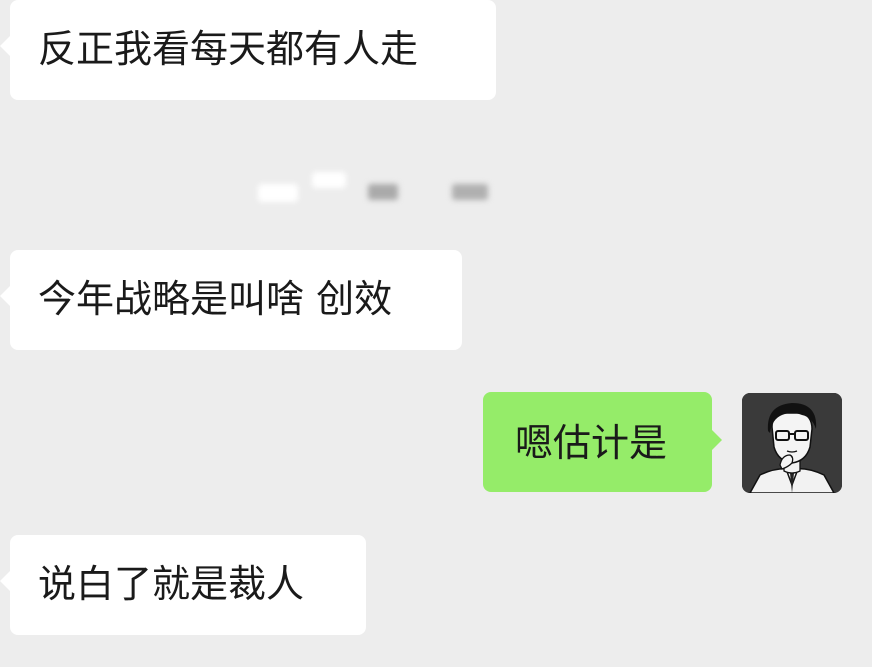 The width and height of the screenshot is (872, 667). What do you see at coordinates (375, 191) in the screenshot?
I see `blurred-system-notice` at bounding box center [375, 191].